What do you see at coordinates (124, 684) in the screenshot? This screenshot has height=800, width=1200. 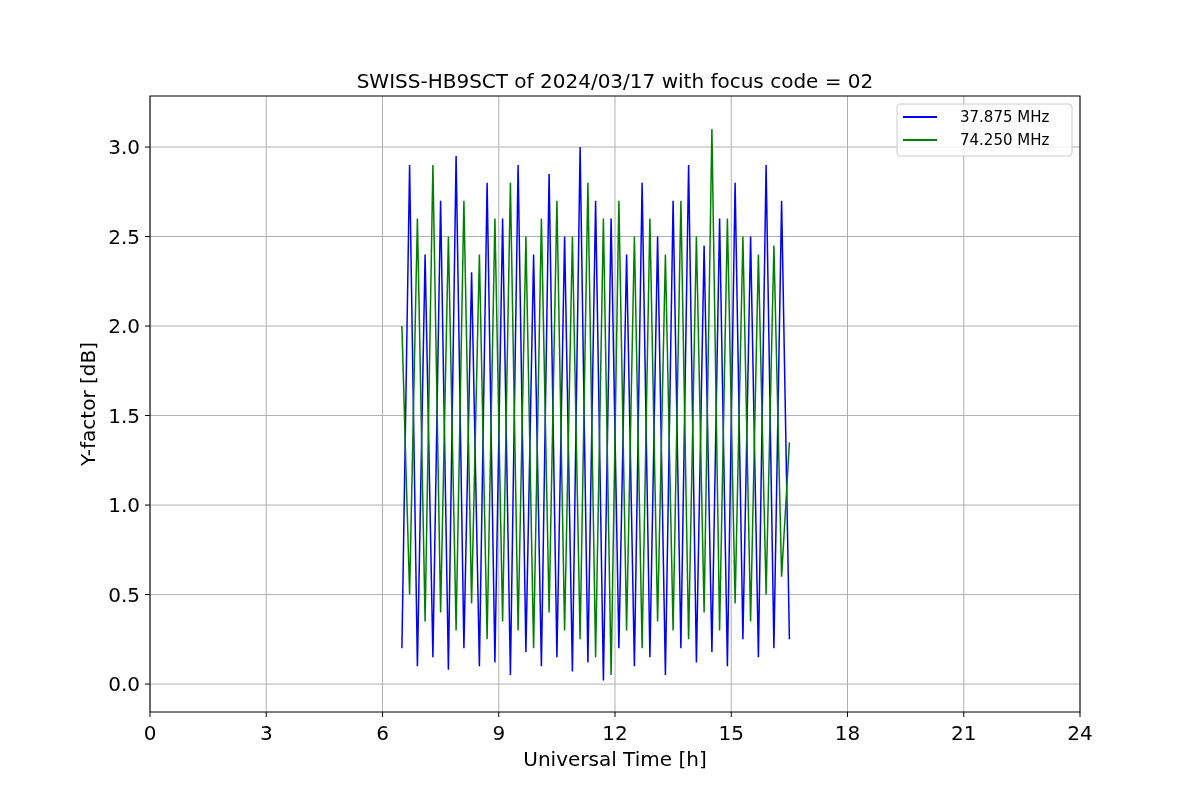 I see `y-tick-label: 0.0` at bounding box center [124, 684].